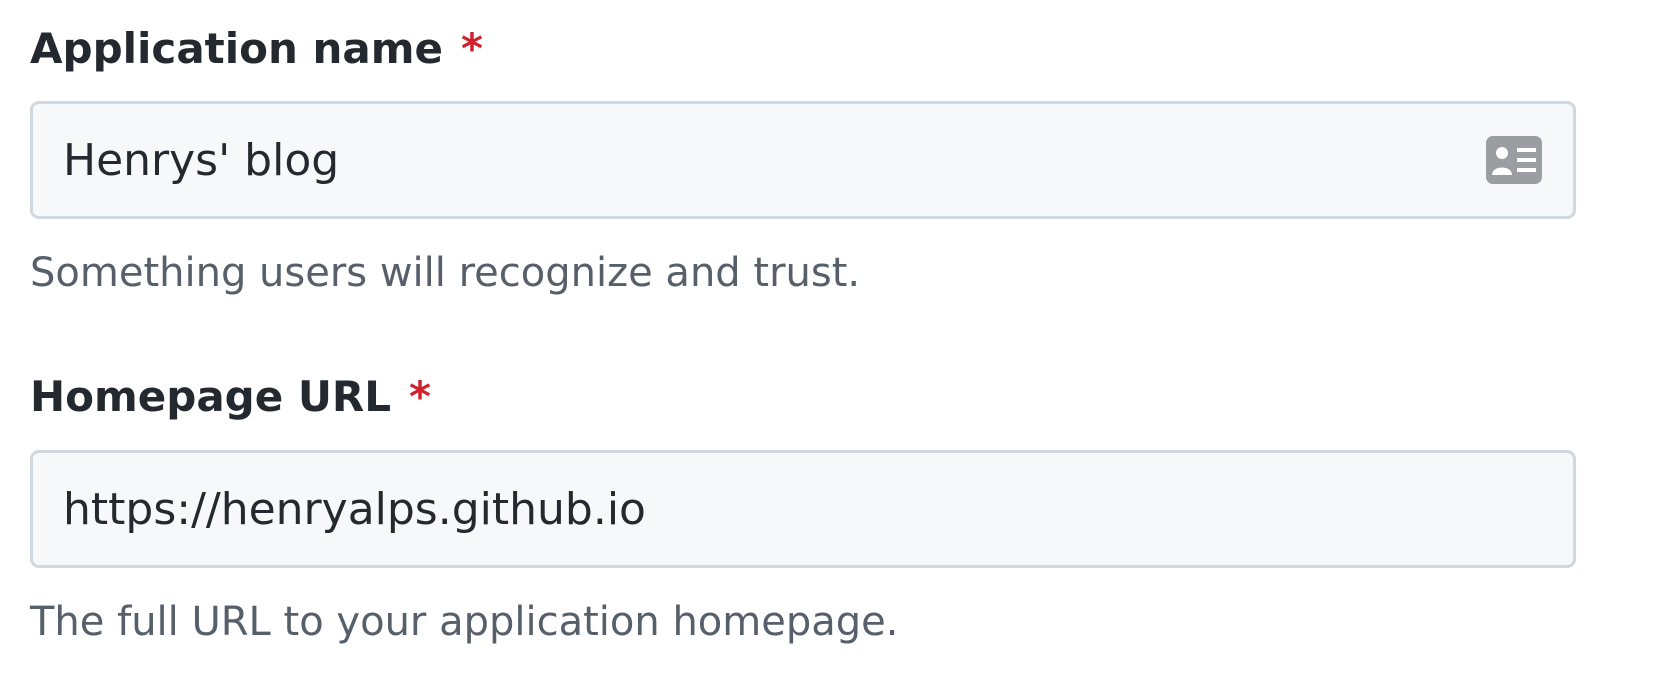  Describe the element at coordinates (201, 160) in the screenshot. I see `application-name-value: Henrys' blog` at that location.